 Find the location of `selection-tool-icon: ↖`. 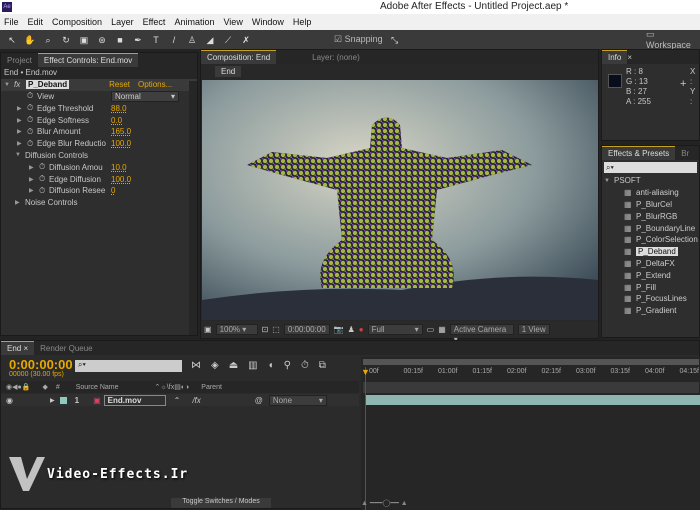

selection-tool-icon: ↖ is located at coordinates (12, 40).